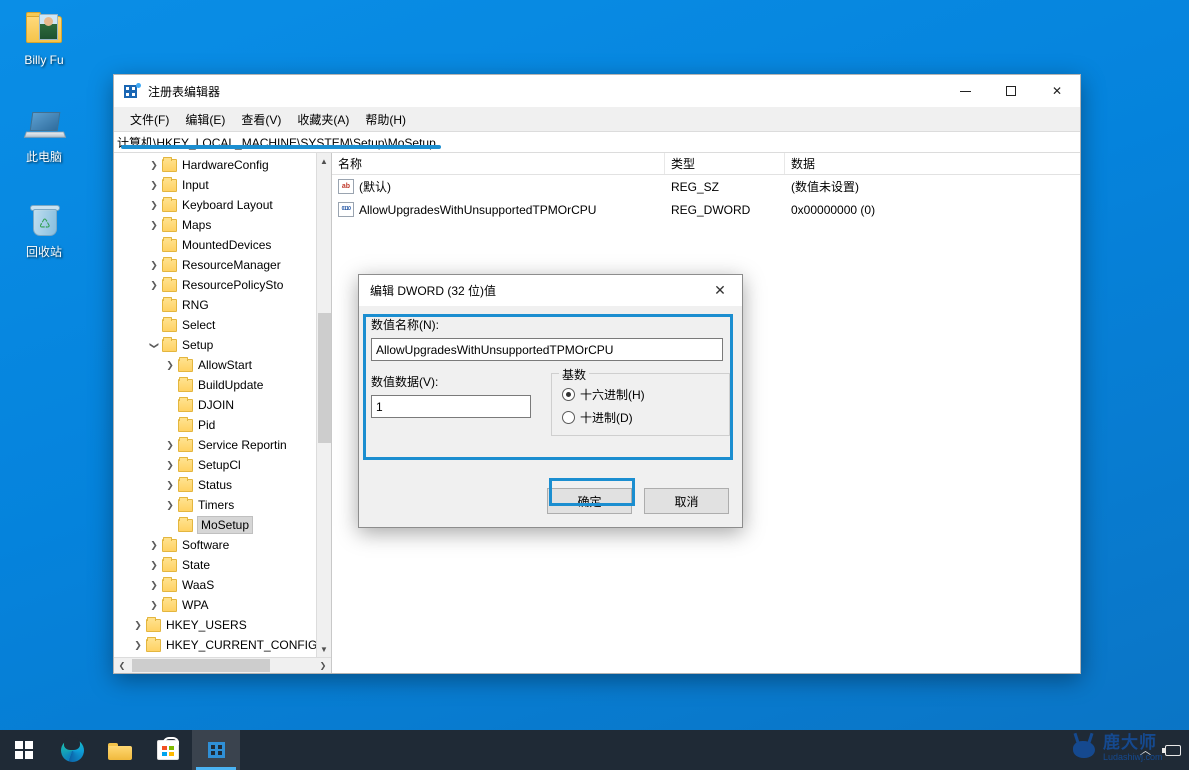 This screenshot has height=770, width=1189. Describe the element at coordinates (222, 525) in the screenshot. I see `tree-node: MoSetup` at that location.